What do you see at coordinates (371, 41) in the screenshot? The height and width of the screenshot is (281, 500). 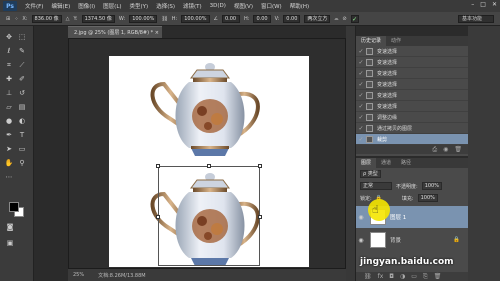 I see `tab-history: 历史记录` at bounding box center [371, 41].